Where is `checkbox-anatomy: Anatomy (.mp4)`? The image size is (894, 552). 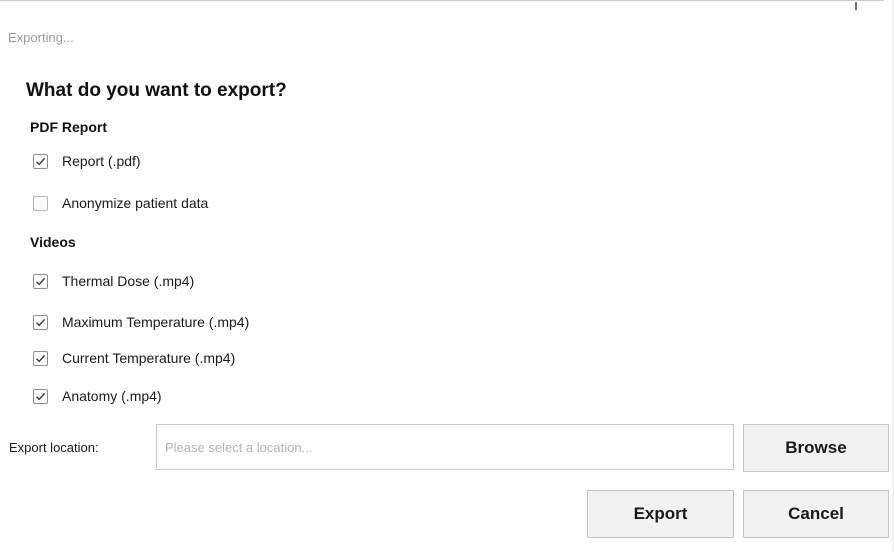 checkbox-anatomy: Anatomy (.mp4) is located at coordinates (97, 396).